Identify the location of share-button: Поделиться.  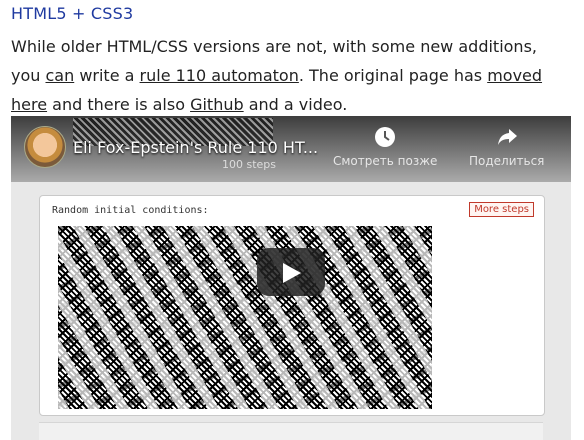
(506, 147).